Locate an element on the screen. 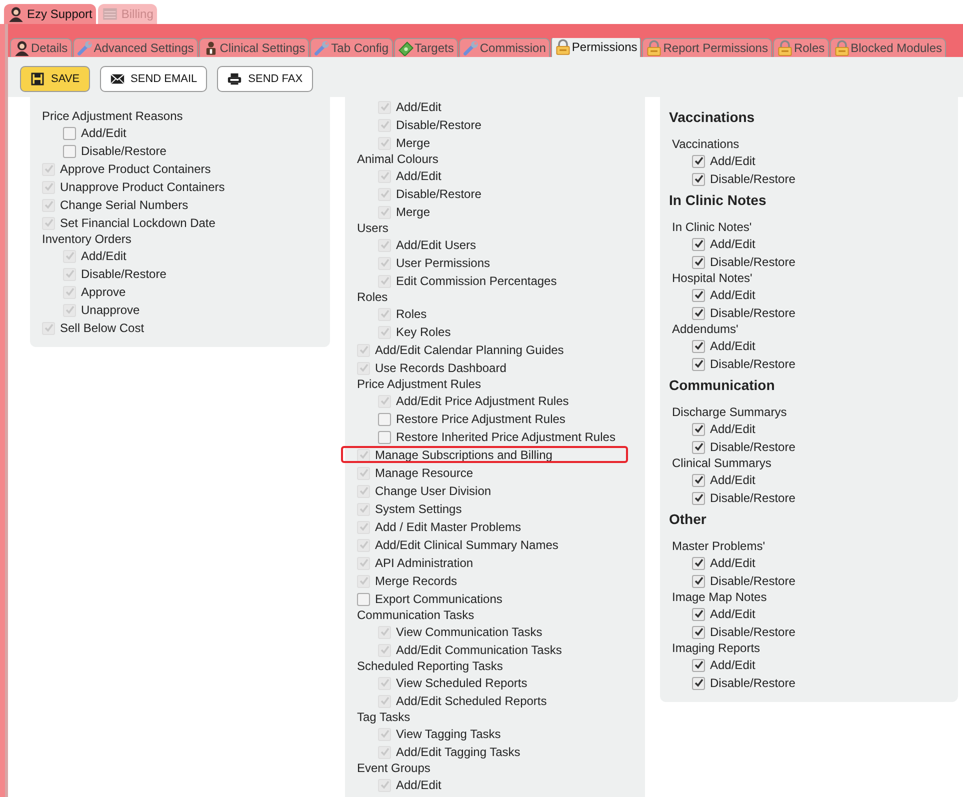 The image size is (963, 797). group-label: Hospital Notes' is located at coordinates (712, 278).